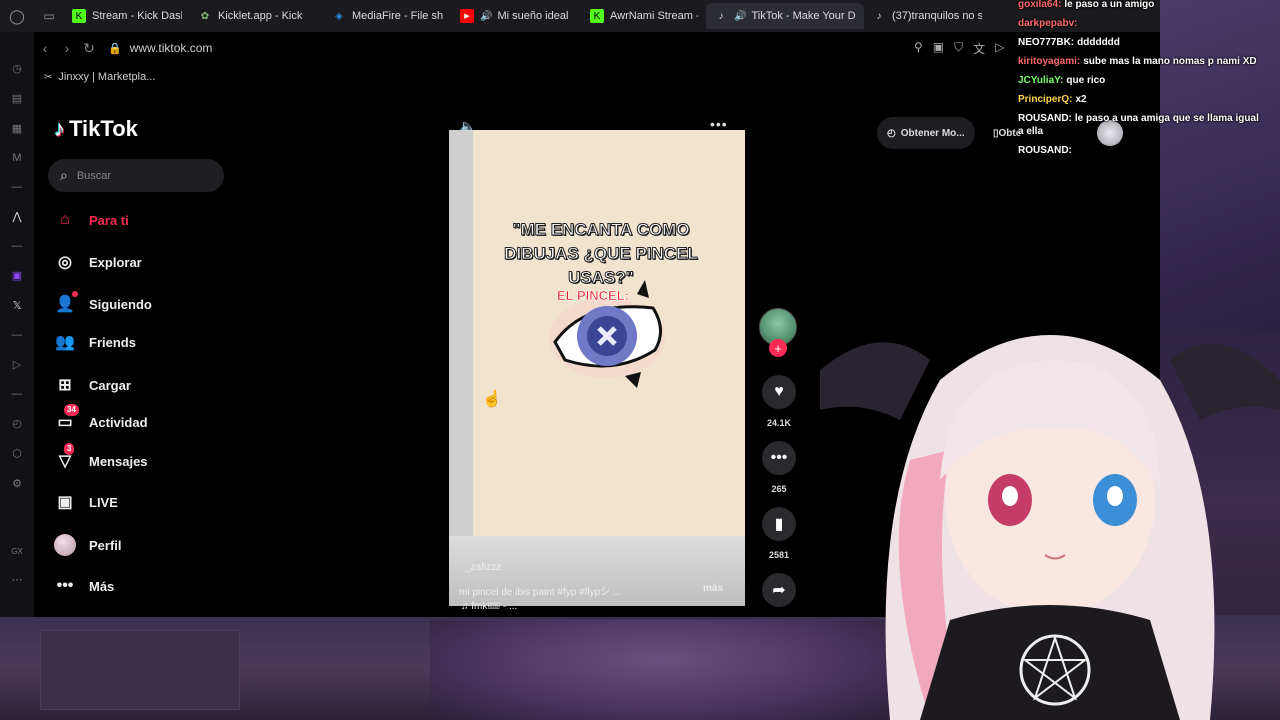 The width and height of the screenshot is (1280, 720). What do you see at coordinates (127, 16) in the screenshot?
I see `tab-0: K Stream - Kick Dash` at bounding box center [127, 16].